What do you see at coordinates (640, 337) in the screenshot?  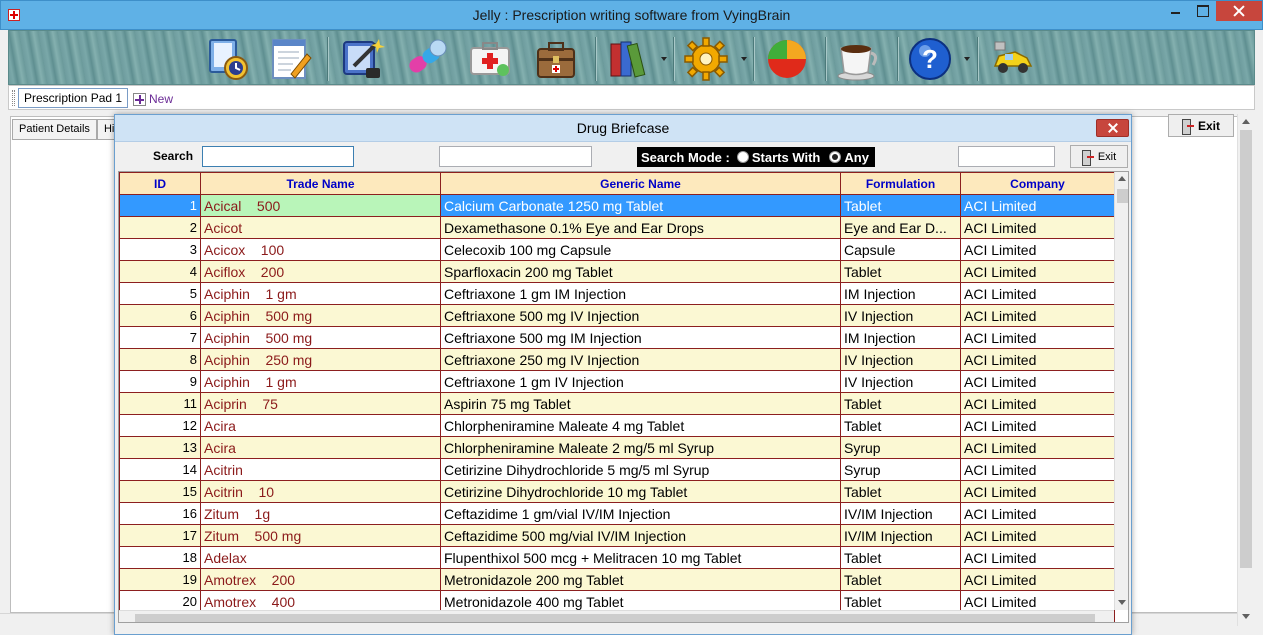 I see `cell-generic-name: Ceftriaxone 500 mg IM Injection` at bounding box center [640, 337].